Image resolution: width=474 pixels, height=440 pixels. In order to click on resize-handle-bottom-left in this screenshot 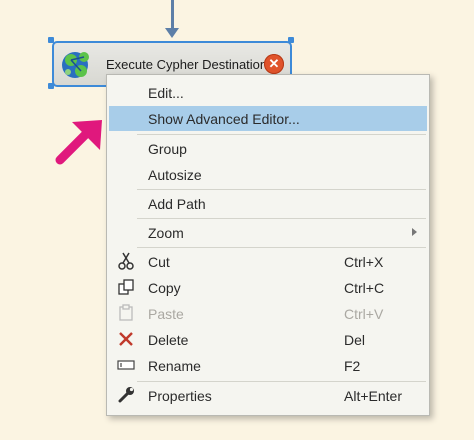, I will do `click(51, 86)`.